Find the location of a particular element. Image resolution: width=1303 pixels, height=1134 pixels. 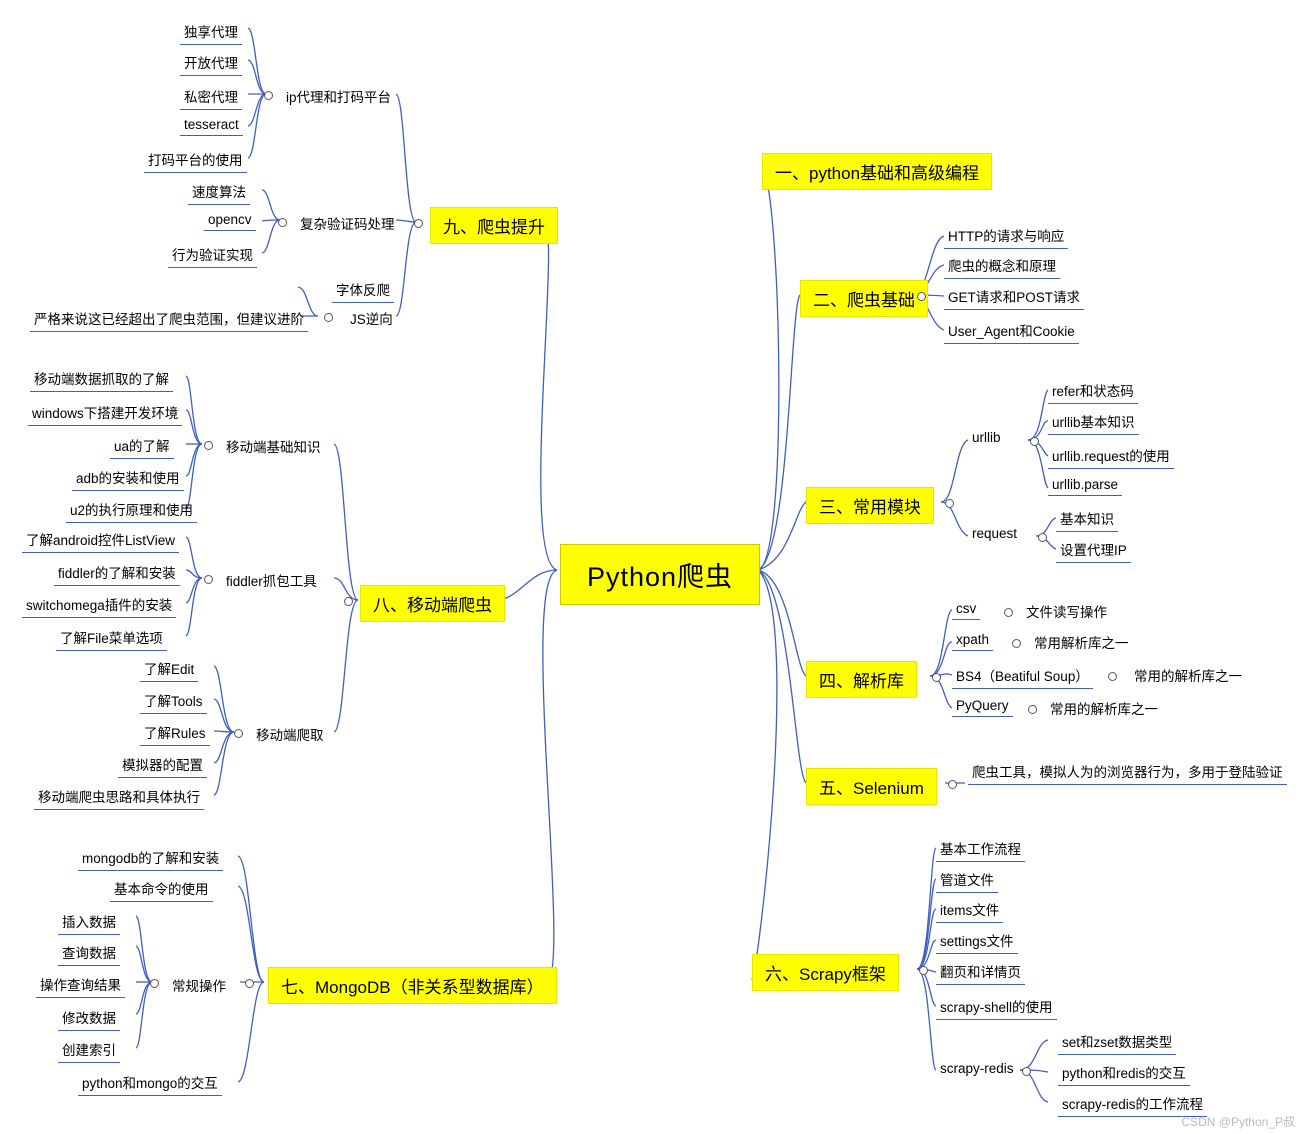

leaf-ops-3: 修改数据 is located at coordinates (89, 1018).